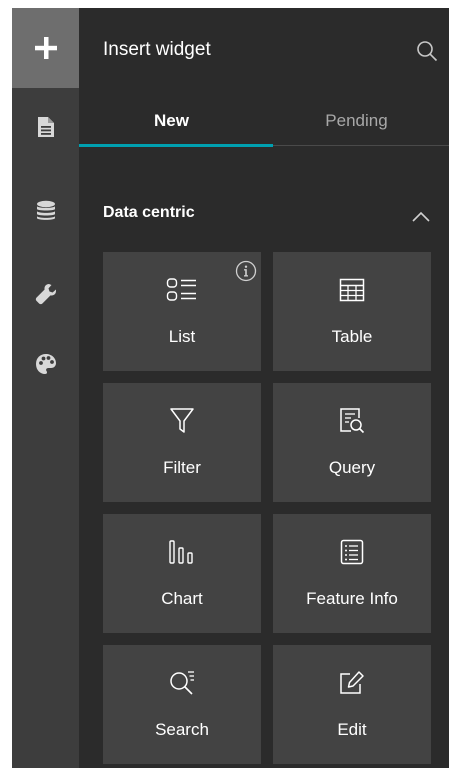 This screenshot has width=449, height=768. What do you see at coordinates (352, 573) in the screenshot?
I see `widget-card-feature-info: Feature Info` at bounding box center [352, 573].